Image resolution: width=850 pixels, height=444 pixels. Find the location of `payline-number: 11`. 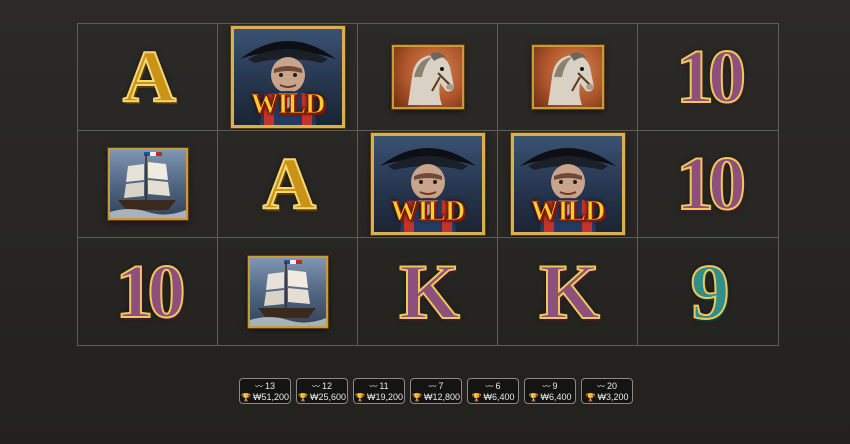

payline-number: 11 is located at coordinates (384, 386).